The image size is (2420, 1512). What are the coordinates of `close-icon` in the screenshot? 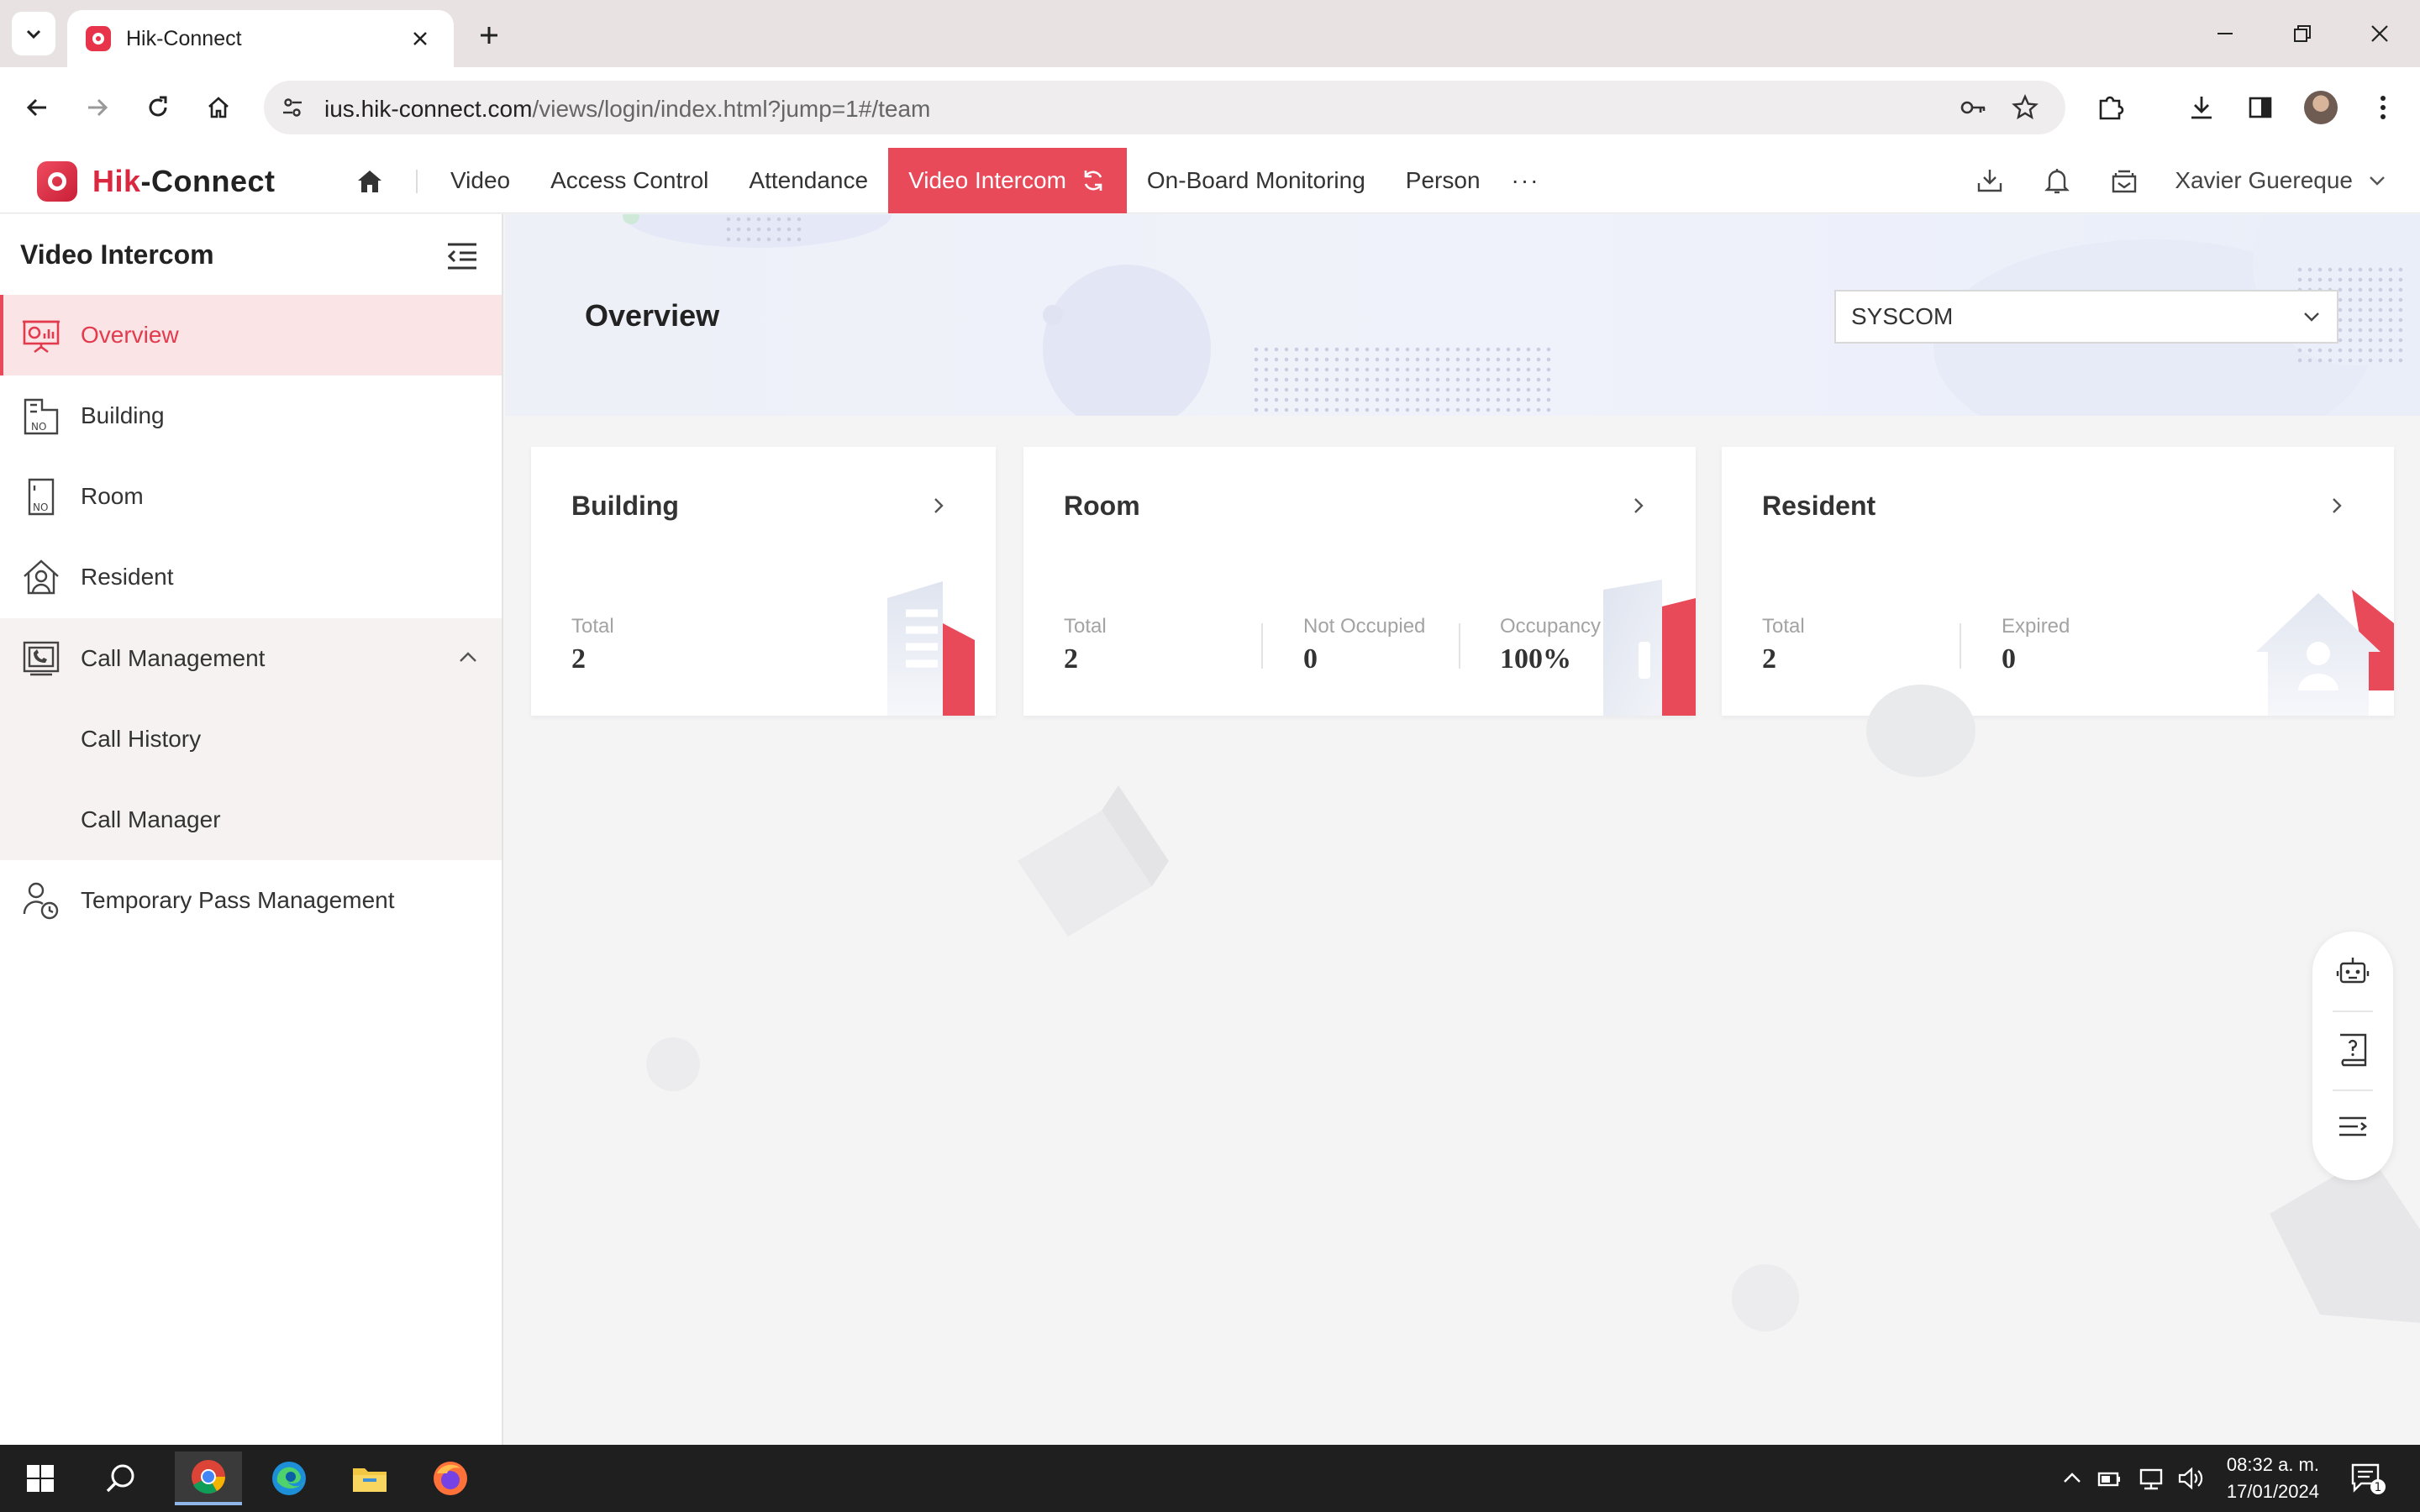 It's located at (2380, 33).